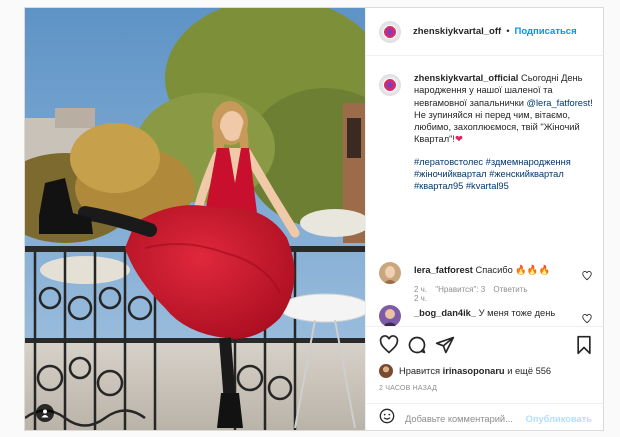 The height and width of the screenshot is (437, 620). What do you see at coordinates (387, 418) in the screenshot?
I see `emoji-icon` at bounding box center [387, 418].